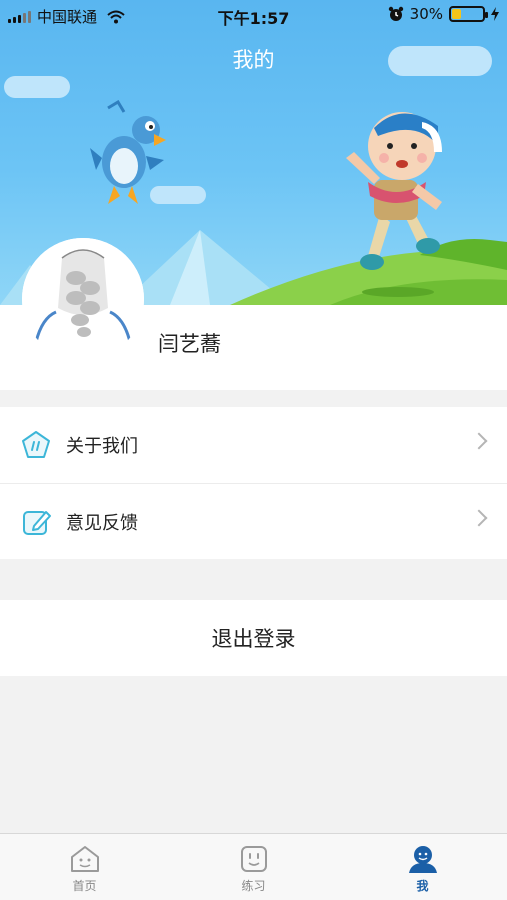  I want to click on profile-icon, so click(422, 859).